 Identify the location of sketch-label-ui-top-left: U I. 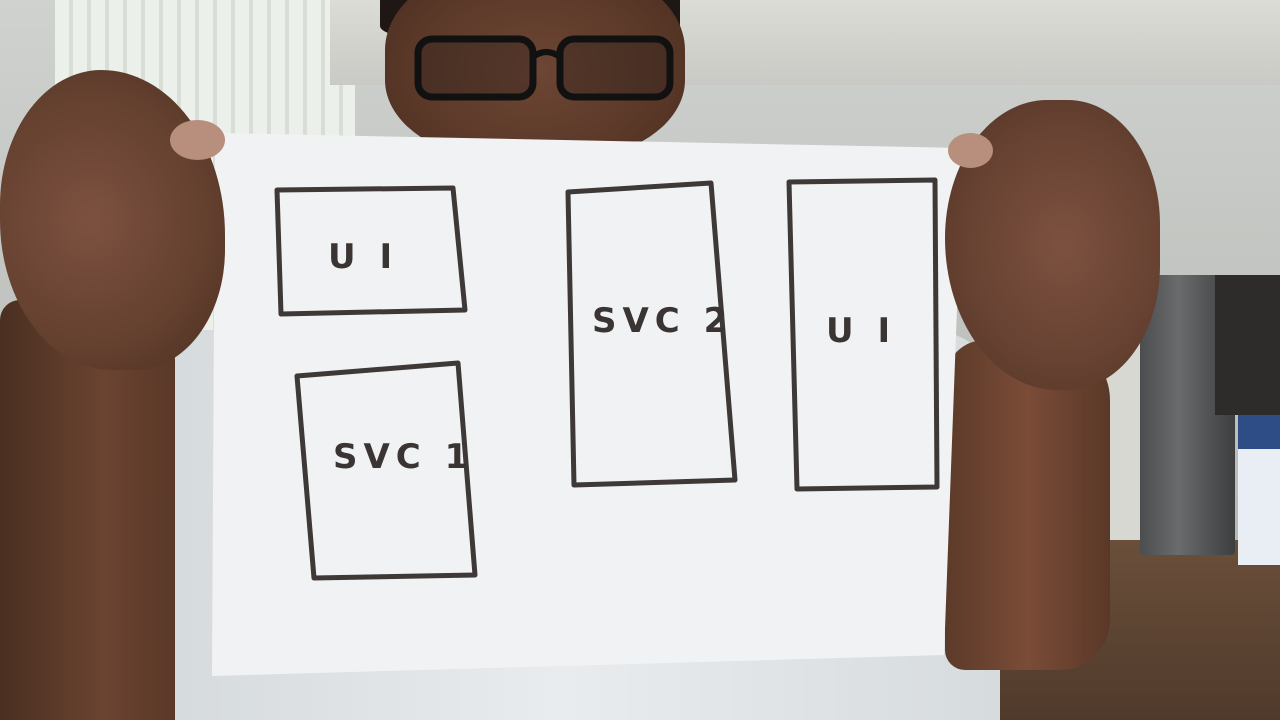
(363, 257).